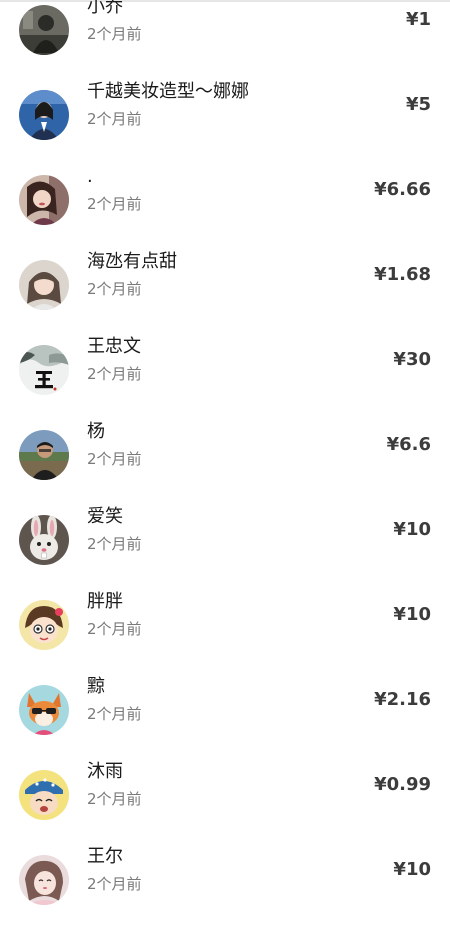 The height and width of the screenshot is (940, 450). I want to click on top-divider, so click(225, 1).